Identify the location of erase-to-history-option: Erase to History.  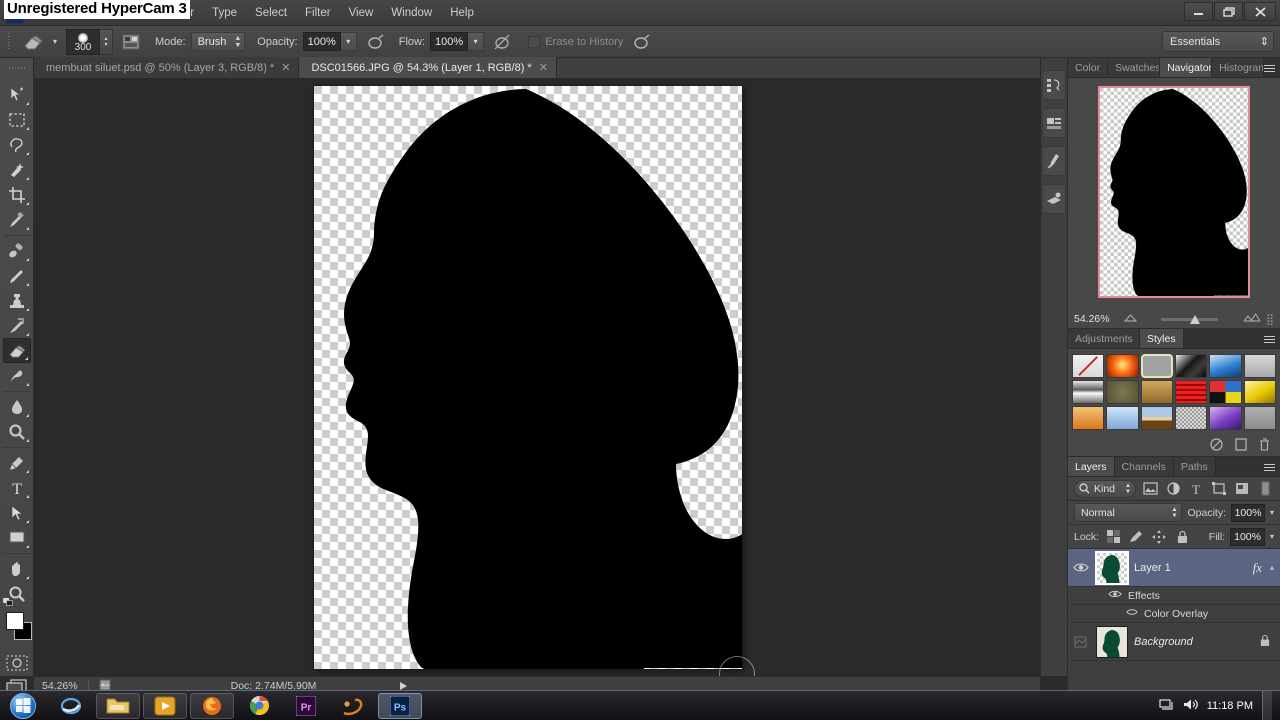
(575, 41).